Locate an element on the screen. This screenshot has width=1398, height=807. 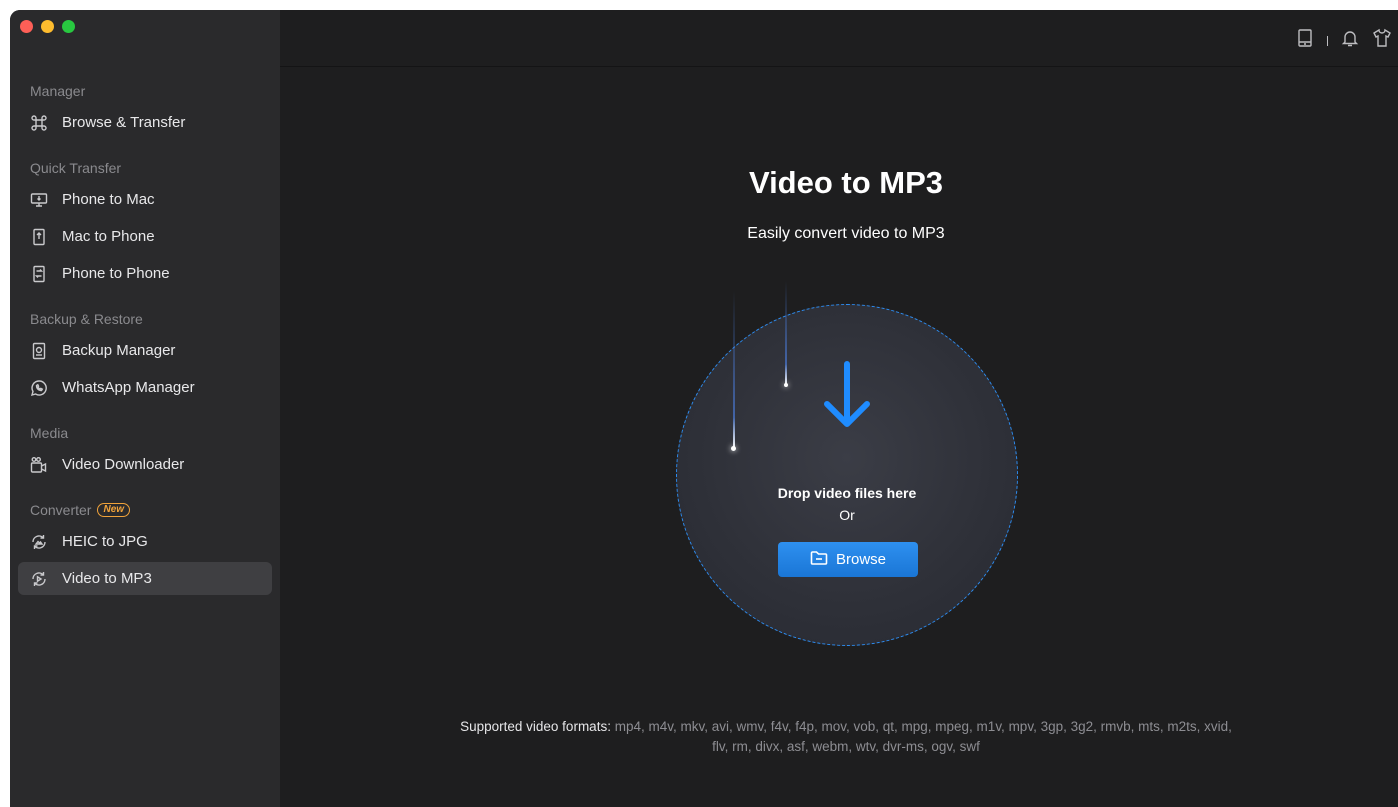
window-controls is located at coordinates (47, 26).